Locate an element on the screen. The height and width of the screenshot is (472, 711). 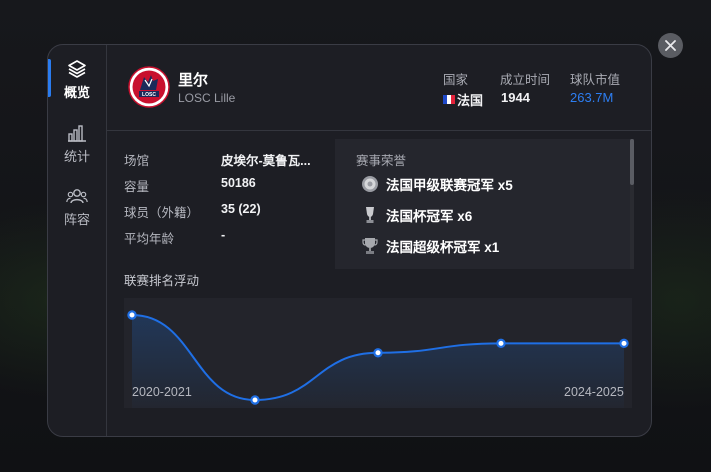
honors-scrollbar is located at coordinates (632, 162).